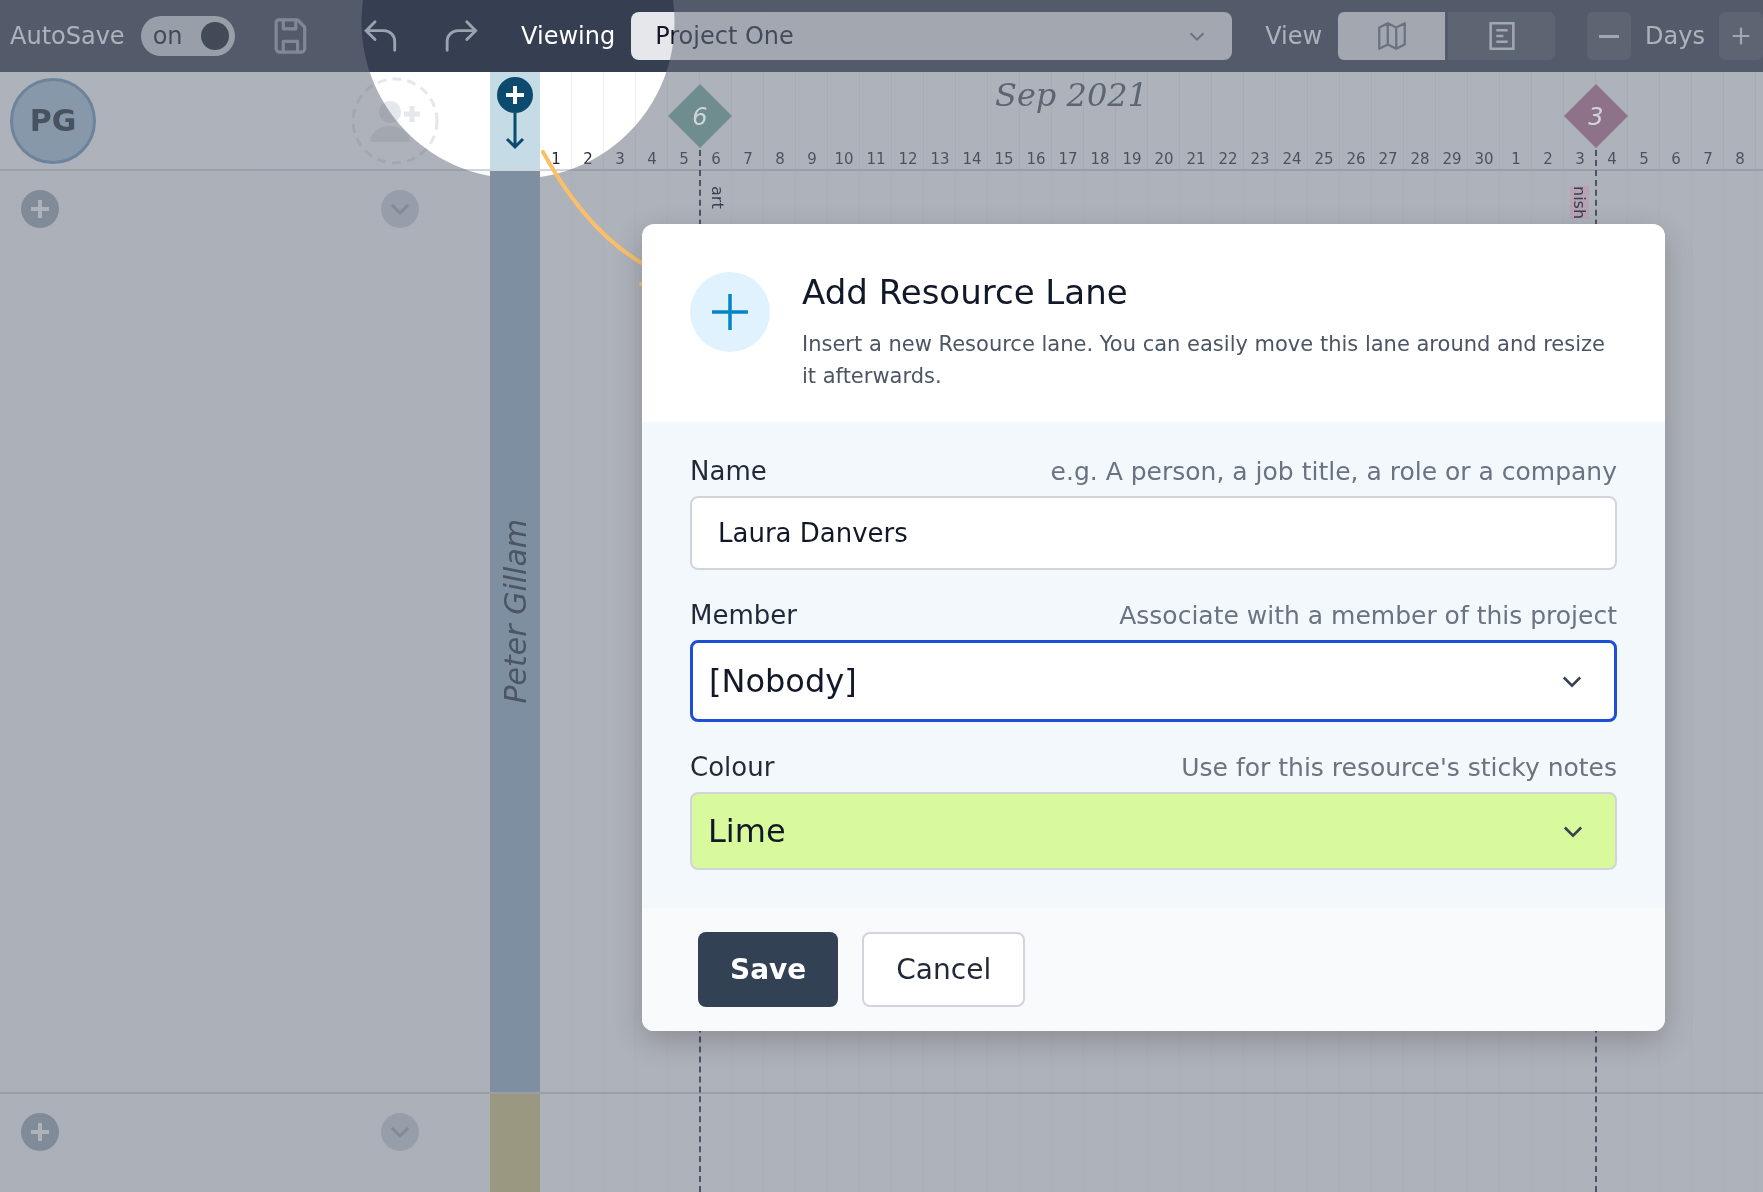  What do you see at coordinates (1356, 159) in the screenshot?
I see `day-number: 26` at bounding box center [1356, 159].